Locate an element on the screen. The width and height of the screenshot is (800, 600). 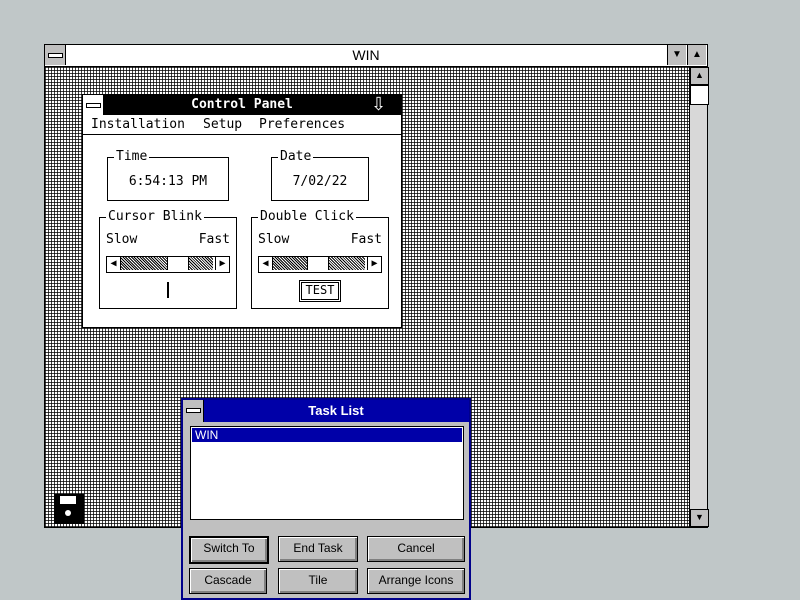
scroll-down-icon: ▼ is located at coordinates (699, 518).